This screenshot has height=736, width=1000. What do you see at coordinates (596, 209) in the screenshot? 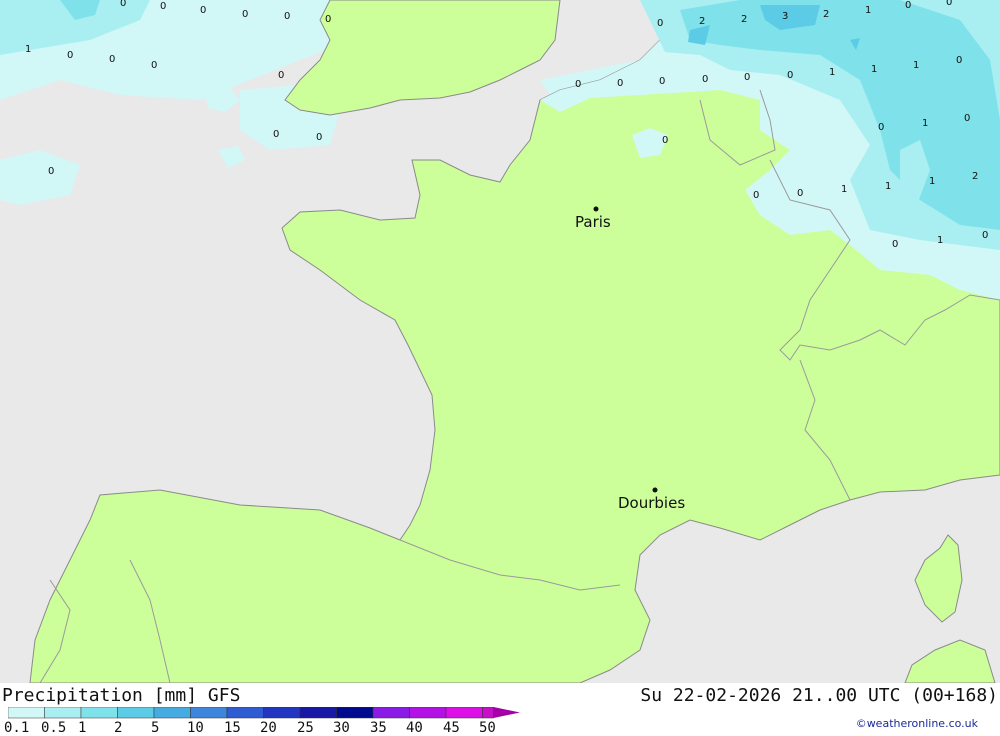
I see `paris-marker` at bounding box center [596, 209].